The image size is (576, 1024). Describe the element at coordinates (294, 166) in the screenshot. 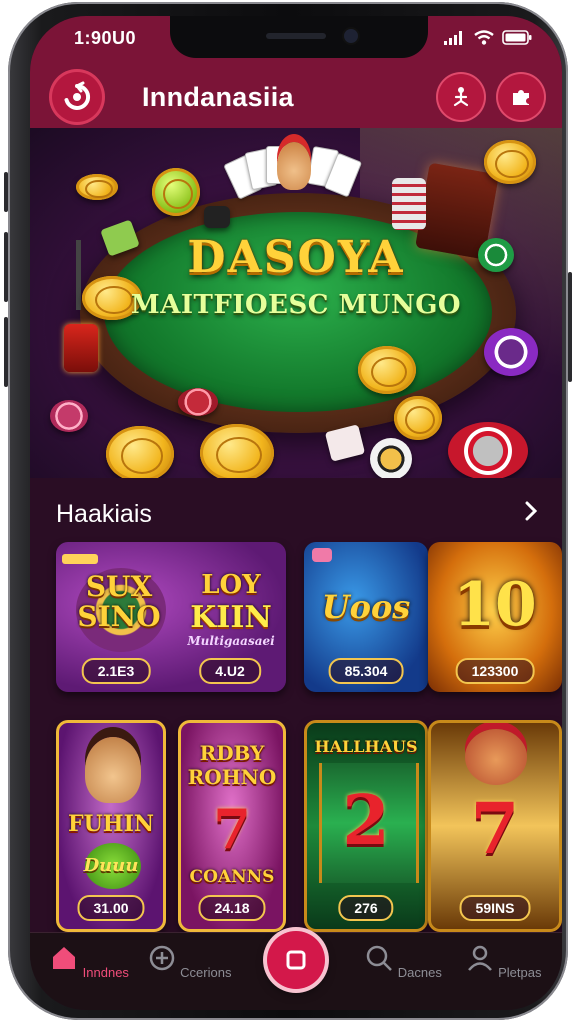

I see `jester-mascot` at that location.